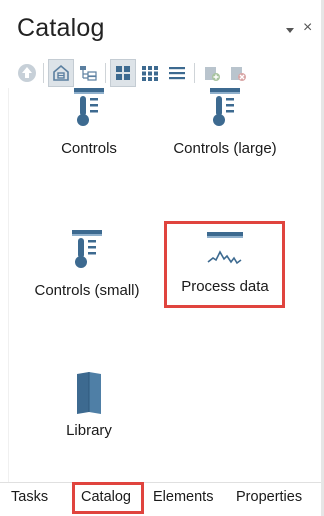  I want to click on up-button, so click(27, 73).